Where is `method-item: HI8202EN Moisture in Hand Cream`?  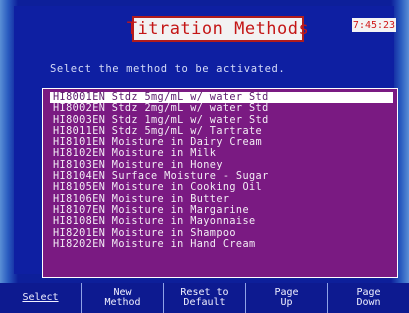 method-item: HI8202EN Moisture in Hand Cream is located at coordinates (220, 244).